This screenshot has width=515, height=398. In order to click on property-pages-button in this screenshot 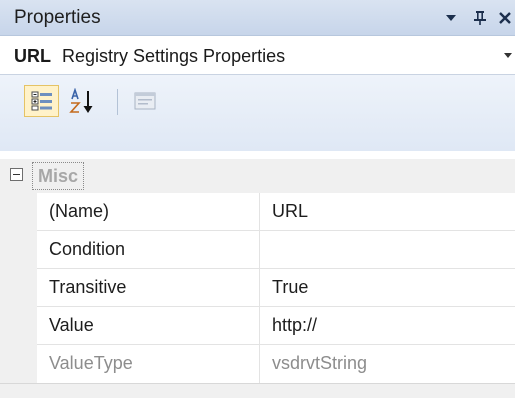, I will do `click(146, 101)`.